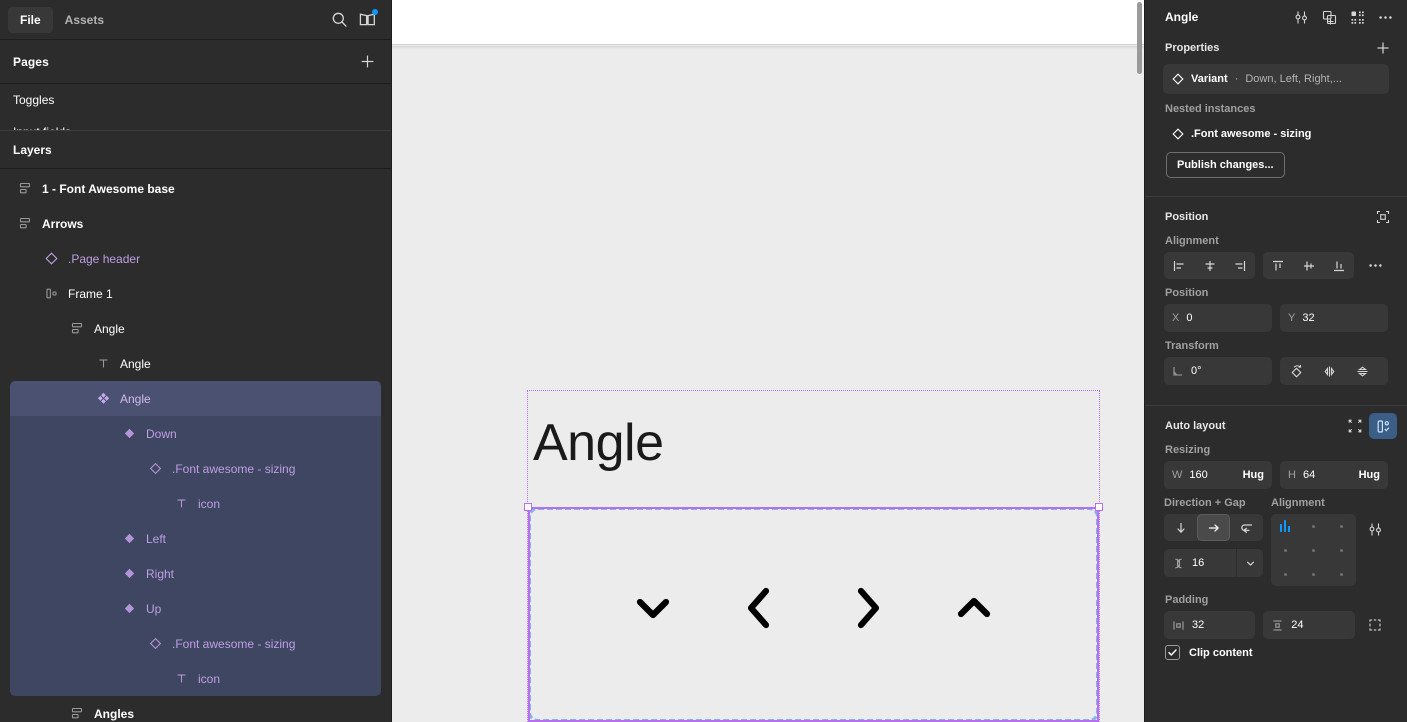 This screenshot has width=1407, height=722. Describe the element at coordinates (1180, 527) in the screenshot. I see `arrow-down-icon` at that location.